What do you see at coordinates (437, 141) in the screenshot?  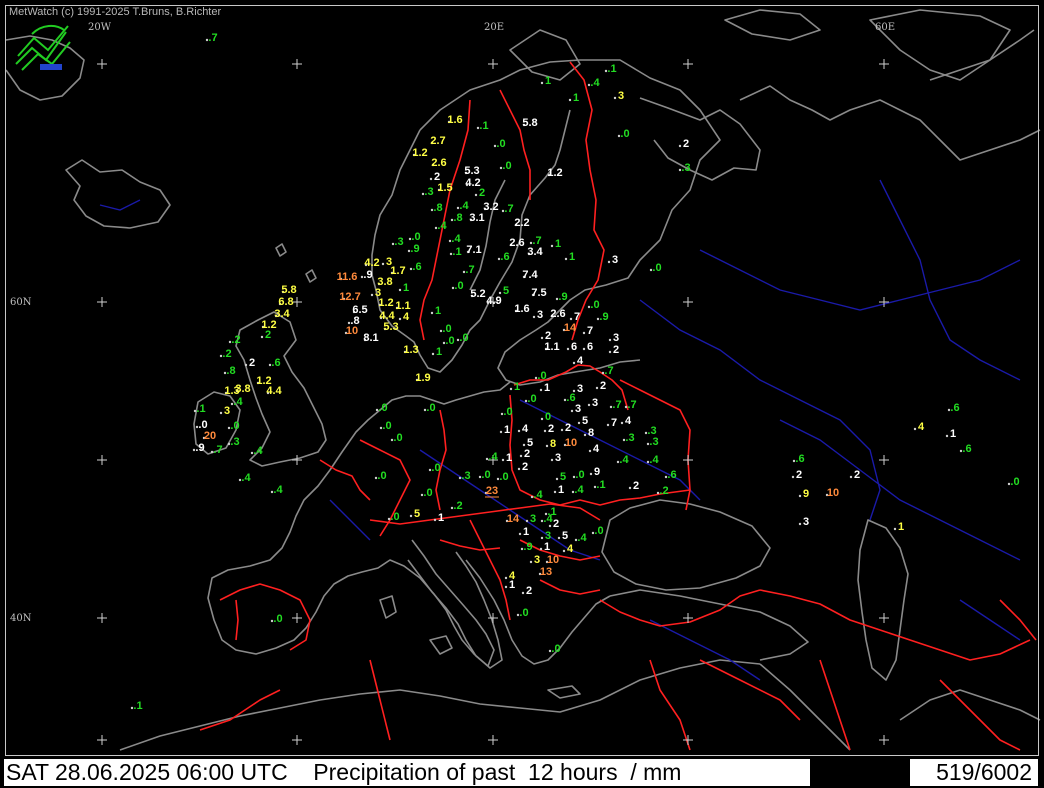 I see `precip-value: 2.7` at bounding box center [437, 141].